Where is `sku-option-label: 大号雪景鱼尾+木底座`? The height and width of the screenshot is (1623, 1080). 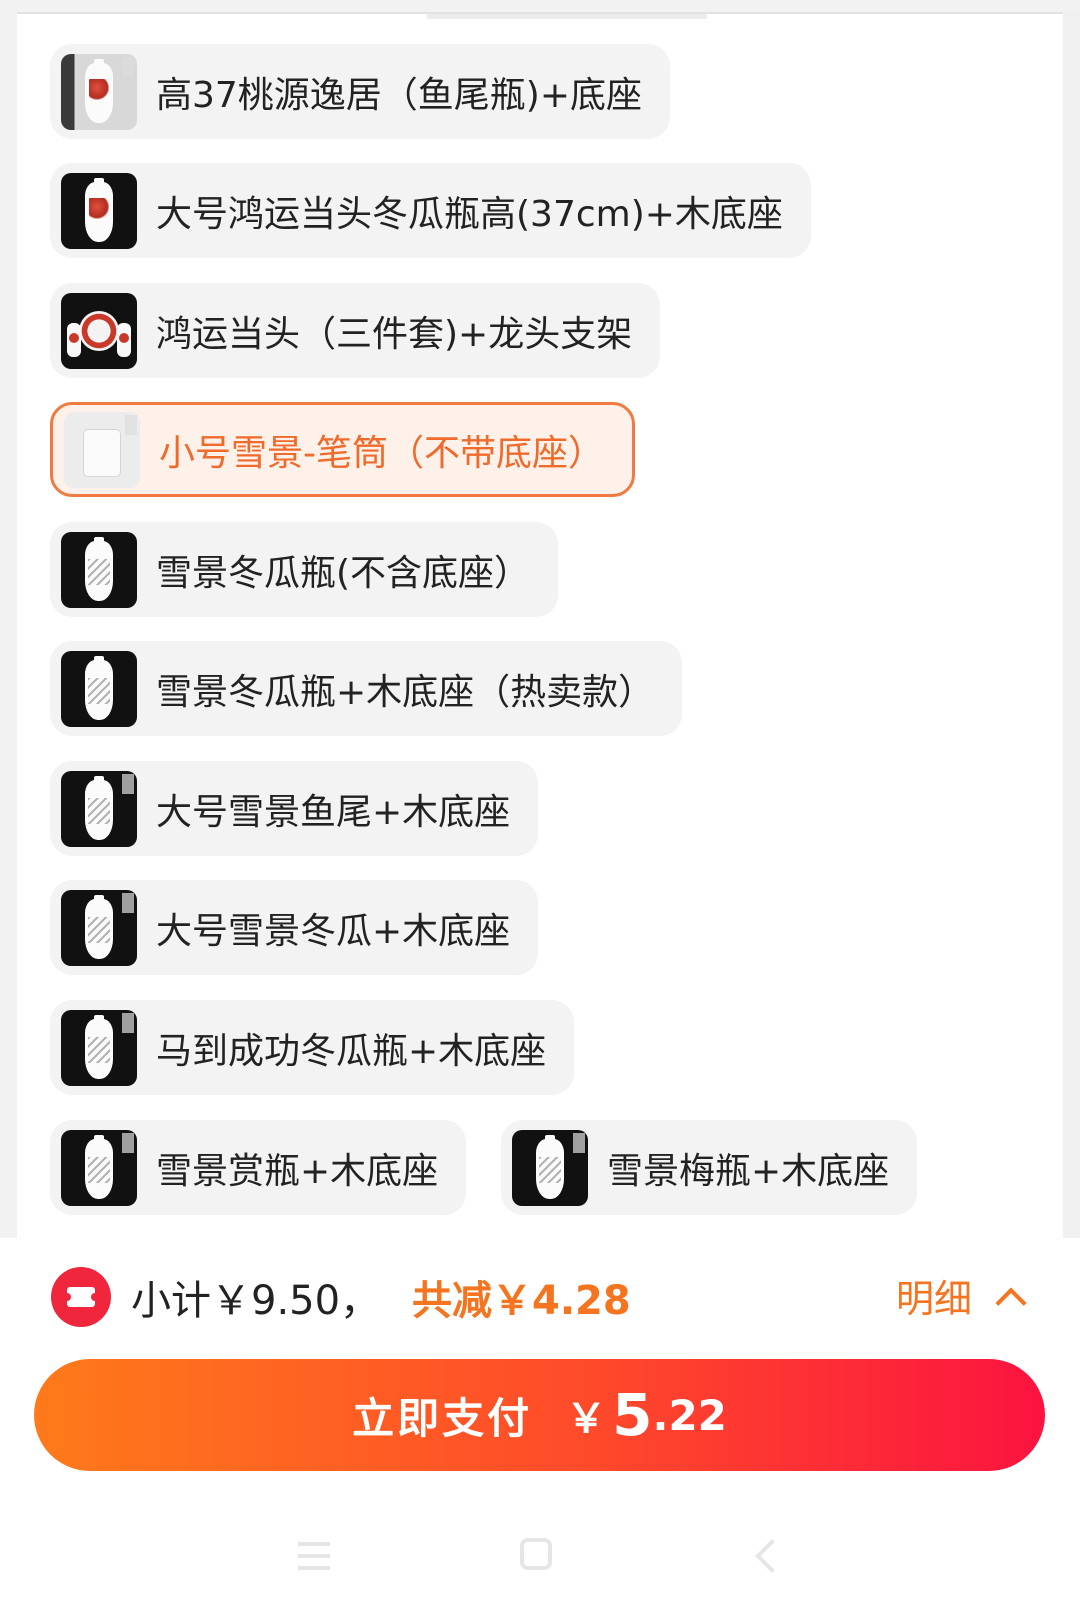
sku-option-label: 大号雪景鱼尾+木底座 is located at coordinates (333, 812).